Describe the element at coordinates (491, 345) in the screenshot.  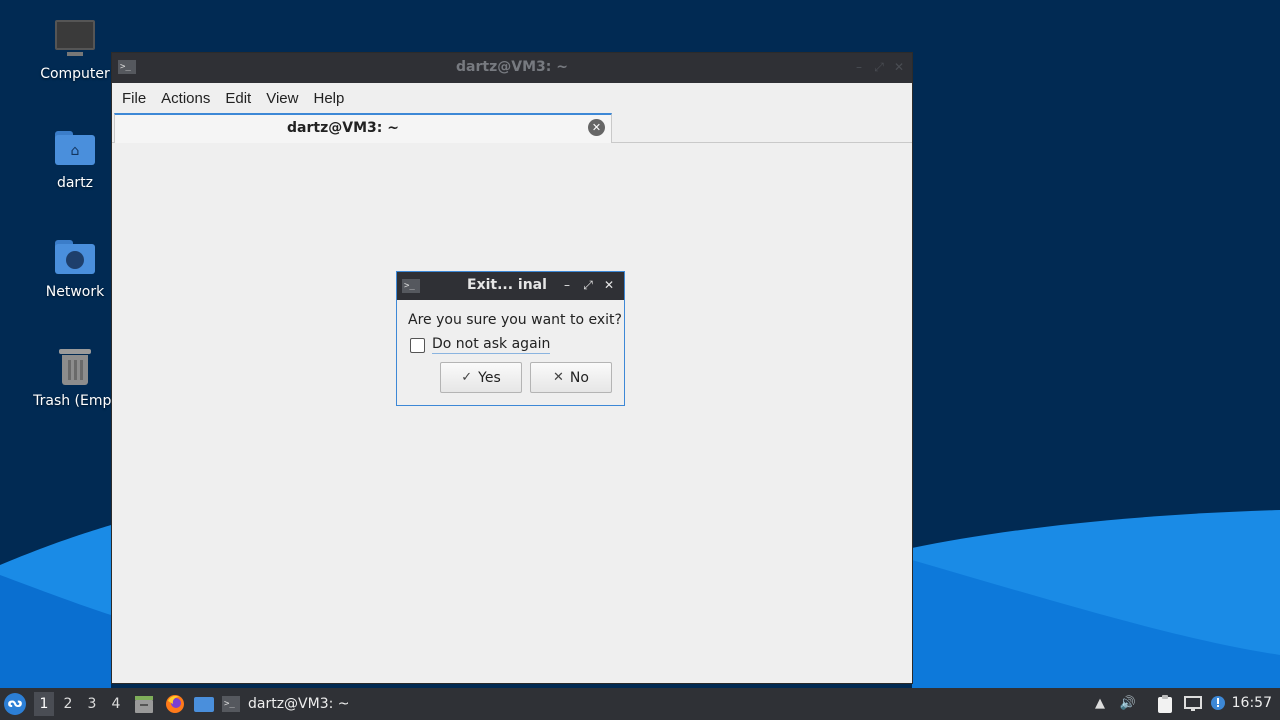
I see `checkbox-label: Do not ask again` at that location.